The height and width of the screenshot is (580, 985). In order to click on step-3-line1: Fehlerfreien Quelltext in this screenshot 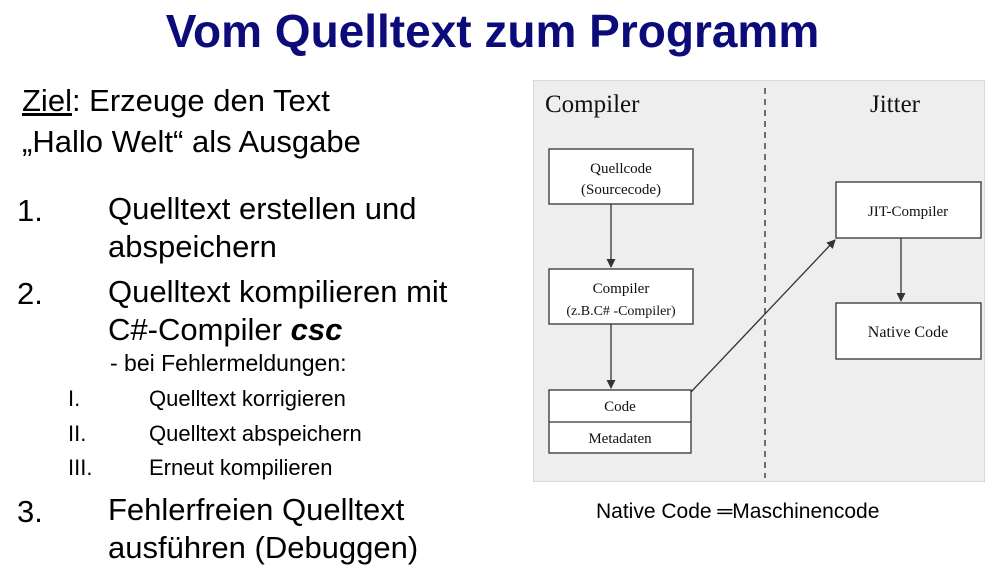, I will do `click(256, 509)`.